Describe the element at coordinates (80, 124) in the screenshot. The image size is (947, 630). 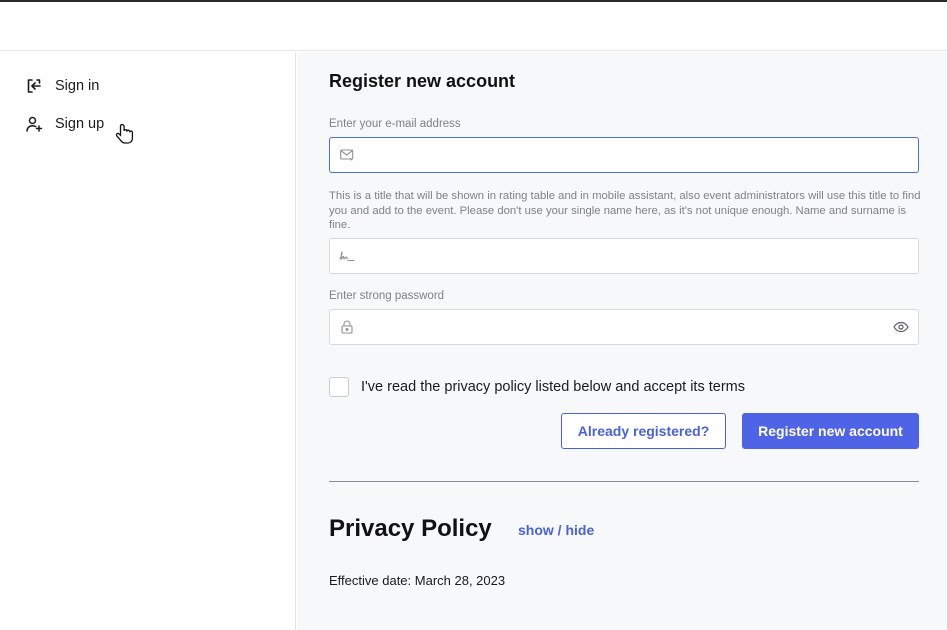
I see `sidebar-item-label: Sign up` at that location.